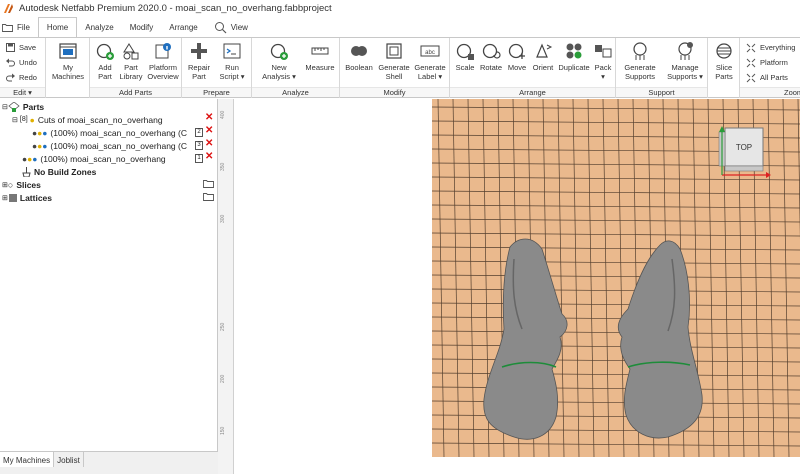 The image size is (800, 474). I want to click on modify-group-label: Modify, so click(394, 92).